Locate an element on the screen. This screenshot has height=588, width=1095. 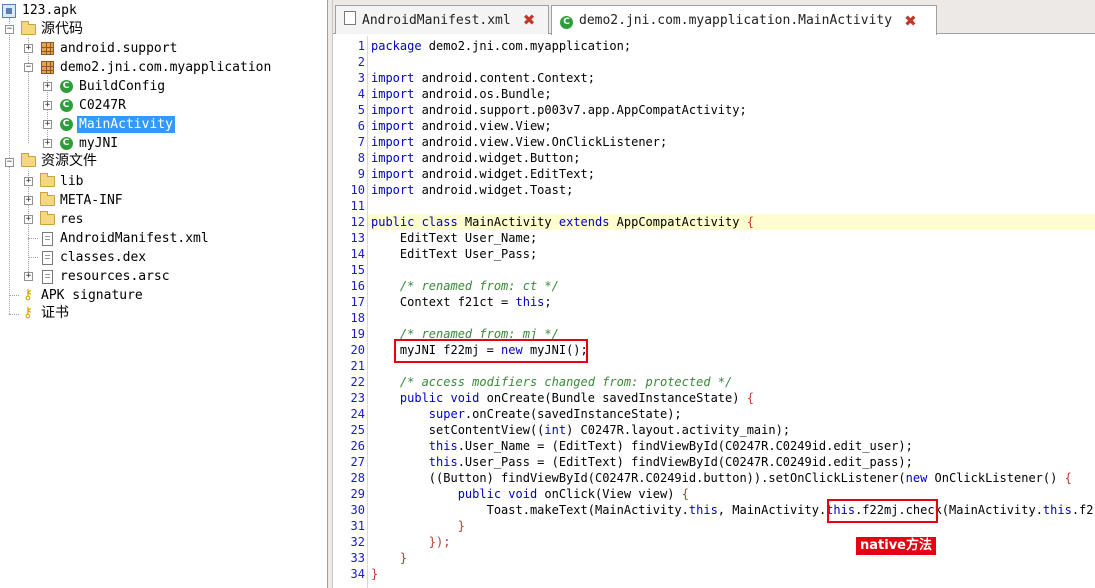
line-number: 27 is located at coordinates (357, 462).